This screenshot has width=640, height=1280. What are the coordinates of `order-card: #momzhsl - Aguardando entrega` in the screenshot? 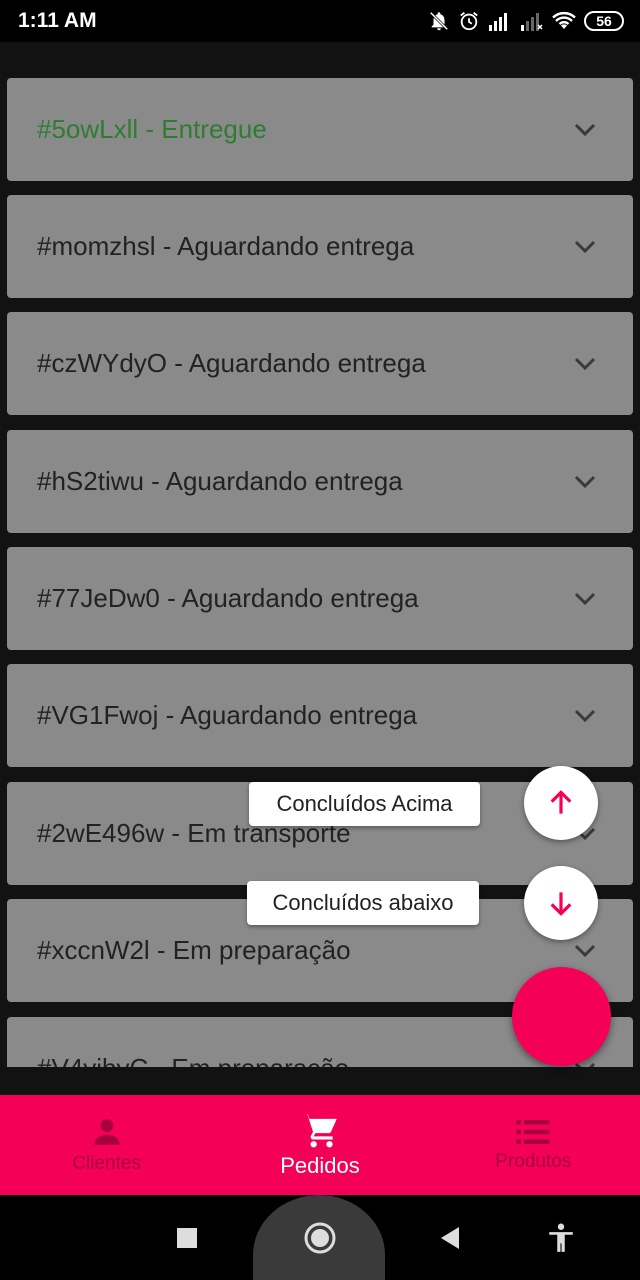 It's located at (320, 246).